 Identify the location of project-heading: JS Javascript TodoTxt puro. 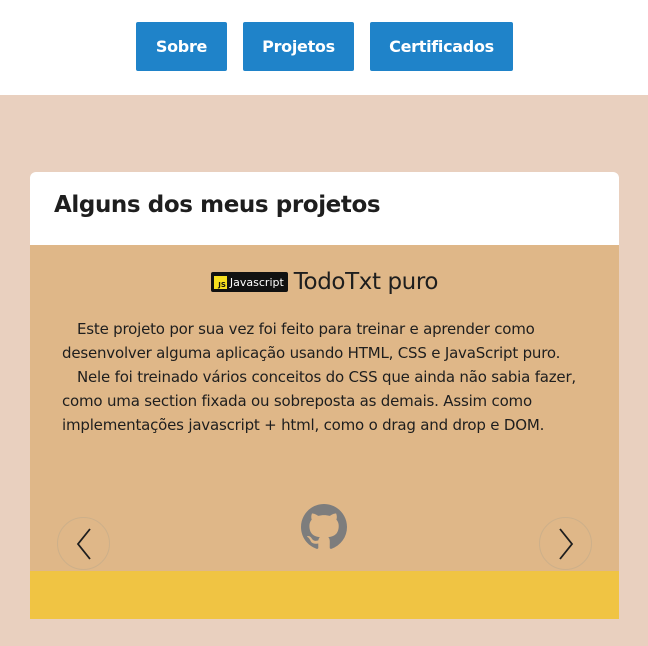
(324, 282).